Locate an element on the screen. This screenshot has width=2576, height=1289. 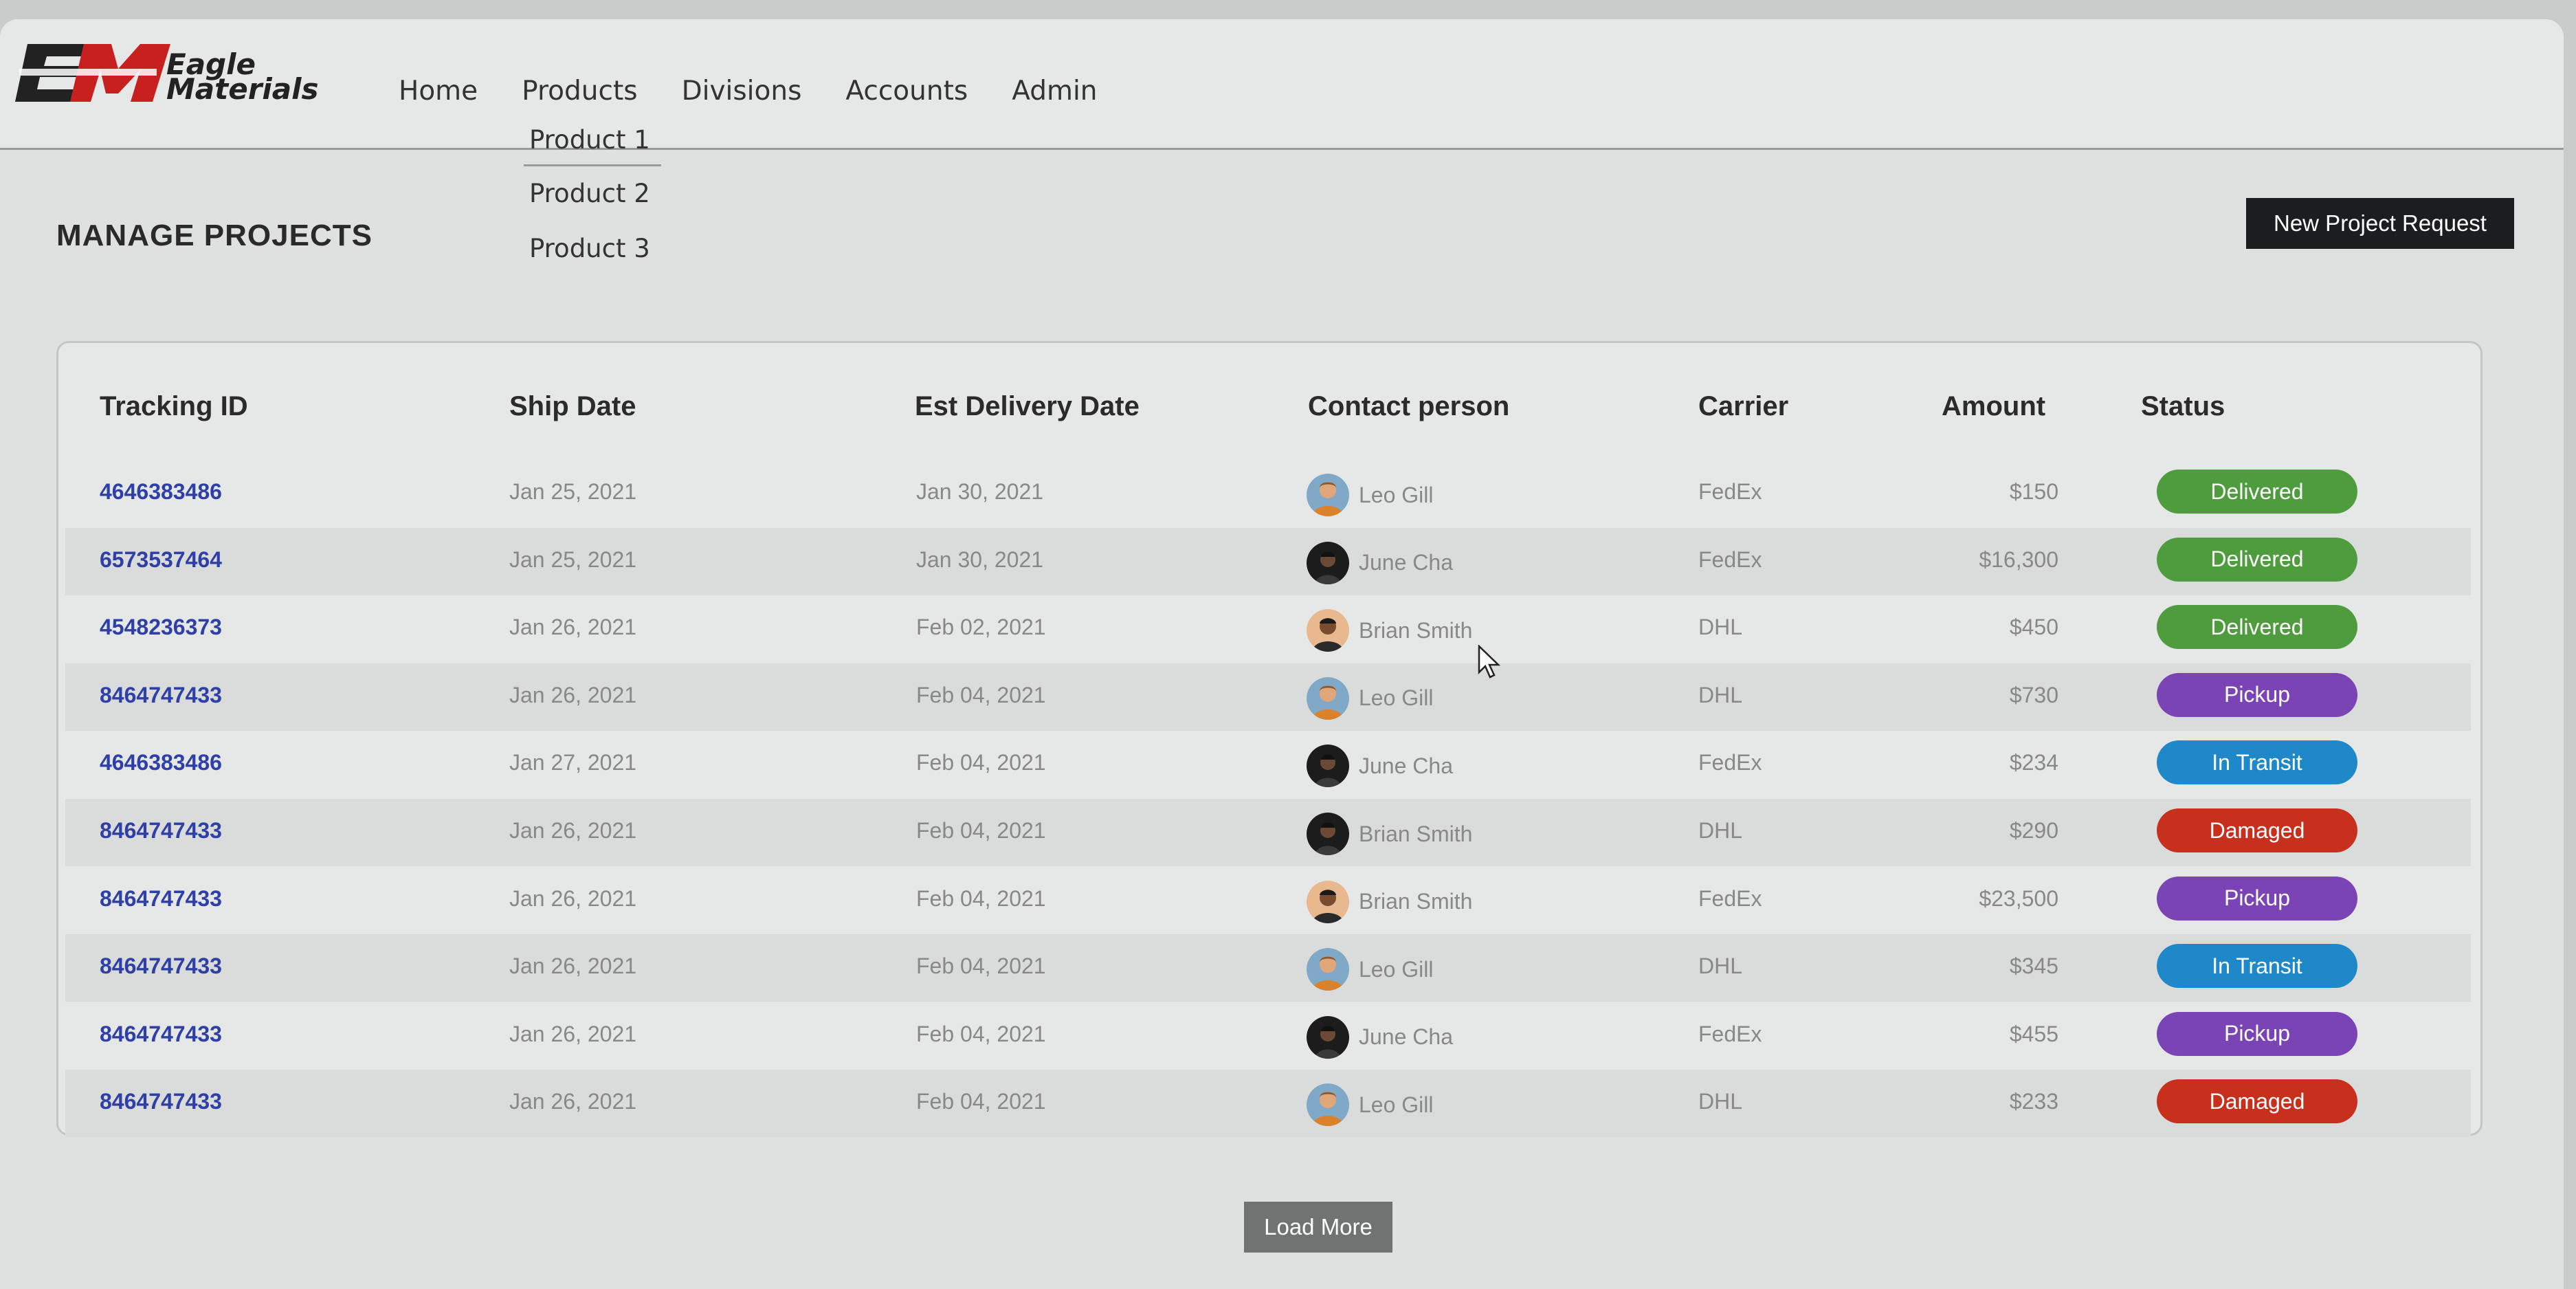
amount: $455 is located at coordinates (2033, 1033).